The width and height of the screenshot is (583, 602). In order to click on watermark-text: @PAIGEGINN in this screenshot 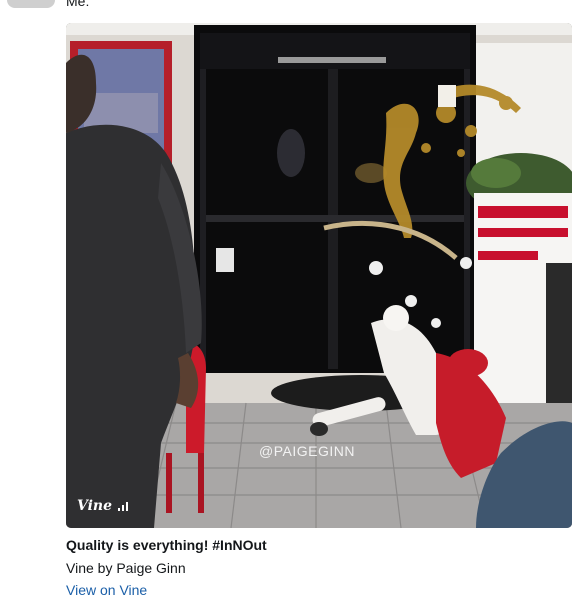, I will do `click(307, 451)`.